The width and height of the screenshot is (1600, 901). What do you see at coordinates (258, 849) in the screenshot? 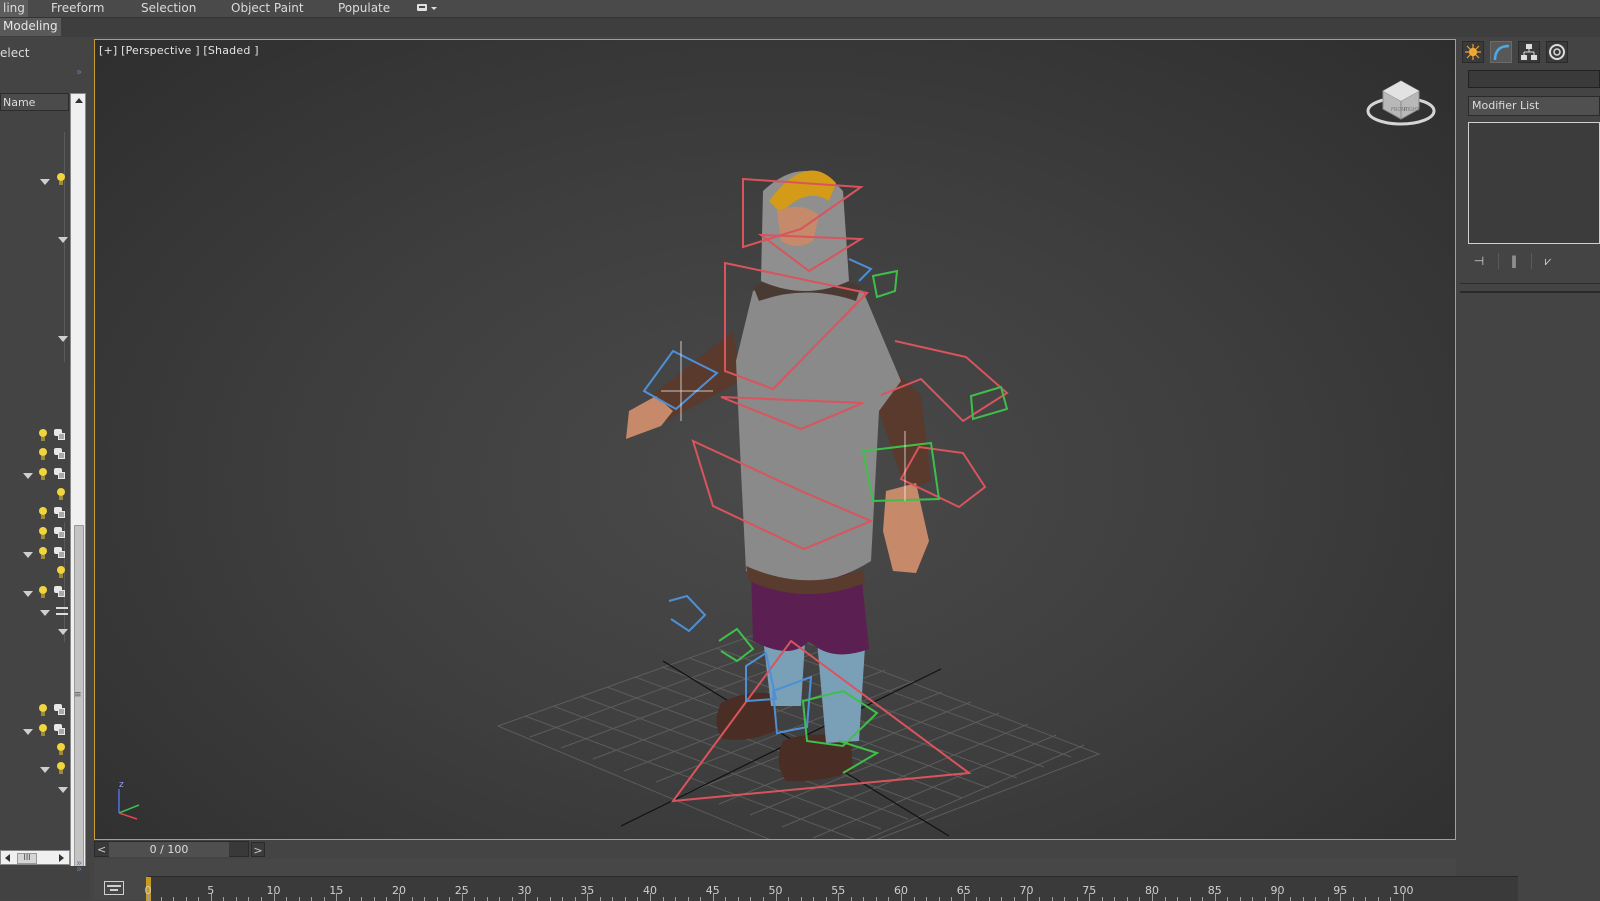
I see `time-slider-next-button: >` at bounding box center [258, 849].